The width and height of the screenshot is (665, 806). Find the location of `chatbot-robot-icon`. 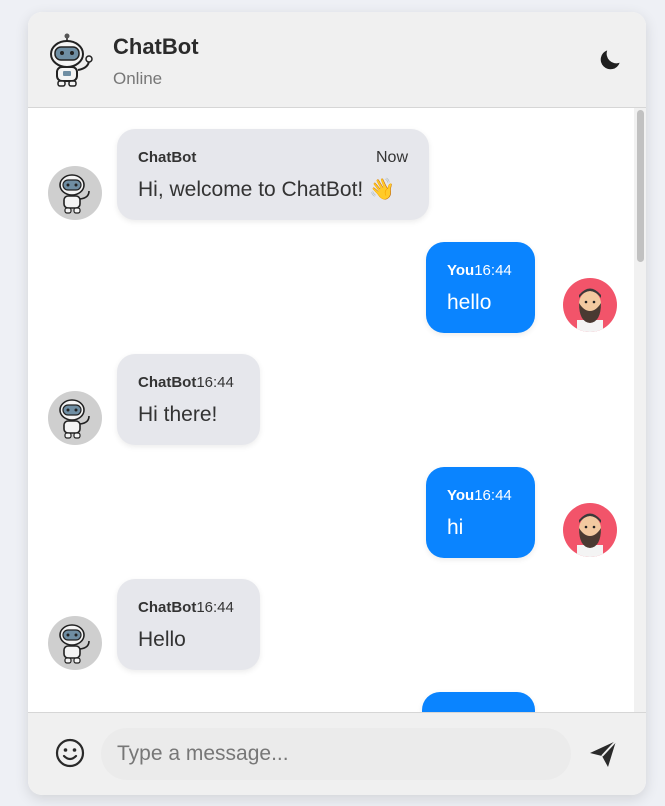

chatbot-robot-icon is located at coordinates (71, 60).